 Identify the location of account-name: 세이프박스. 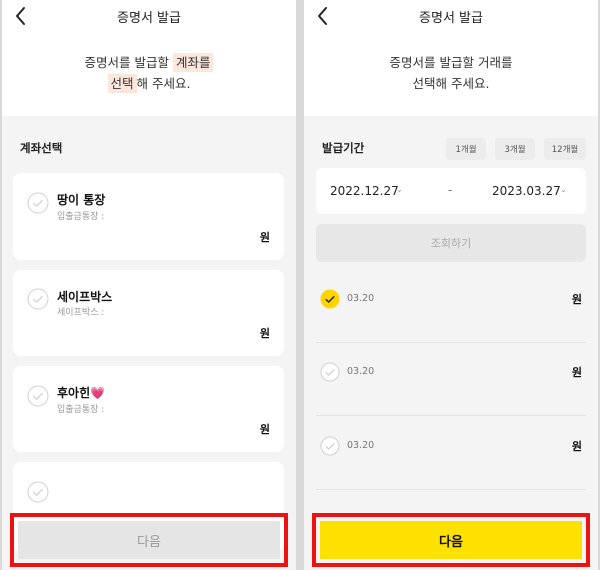
(85, 297).